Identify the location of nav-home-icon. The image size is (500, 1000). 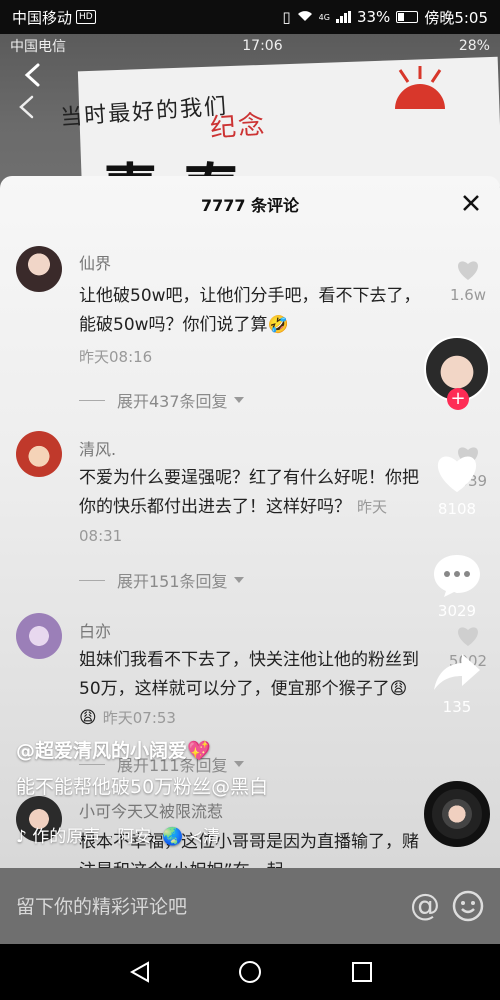
(250, 972).